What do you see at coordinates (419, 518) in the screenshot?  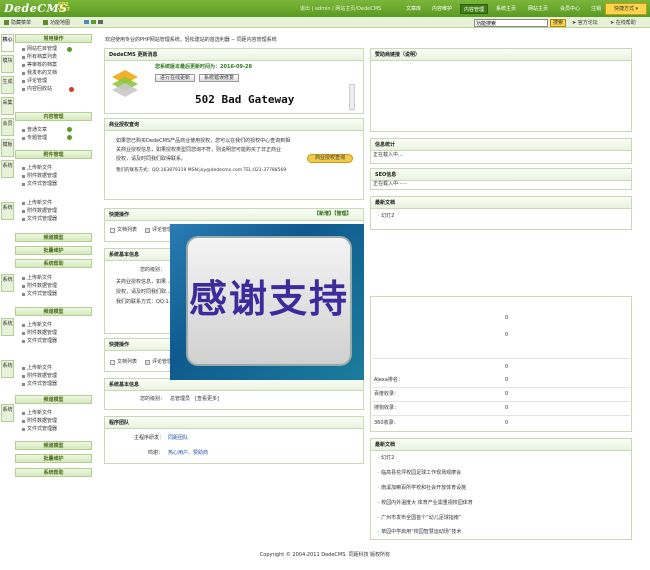 I see `doc-link: · 广州市发布全国首个“幼儿足球指南”` at bounding box center [419, 518].